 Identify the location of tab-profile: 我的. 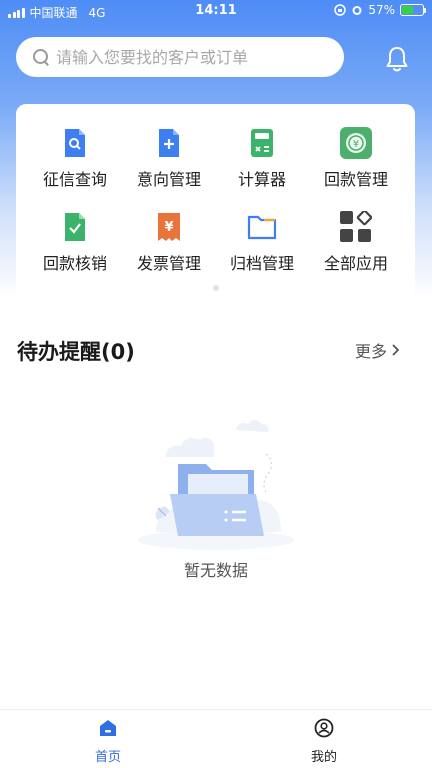
(324, 741).